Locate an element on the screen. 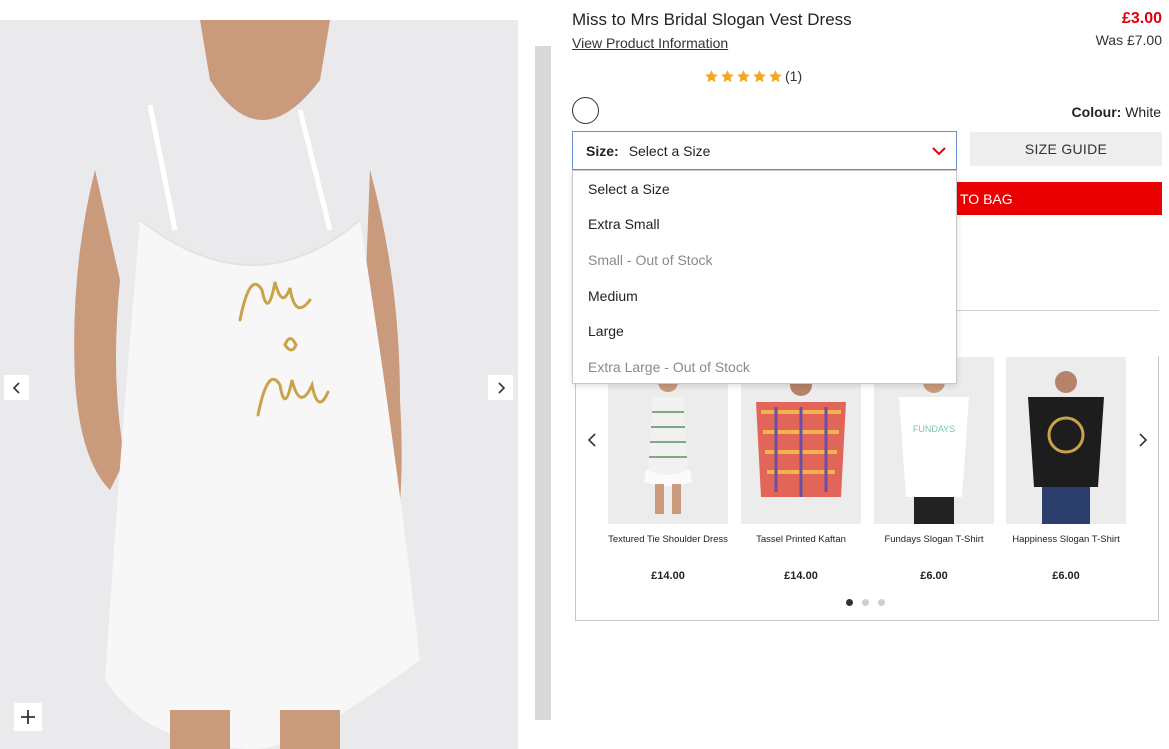  size-option: Large is located at coordinates (764, 331).